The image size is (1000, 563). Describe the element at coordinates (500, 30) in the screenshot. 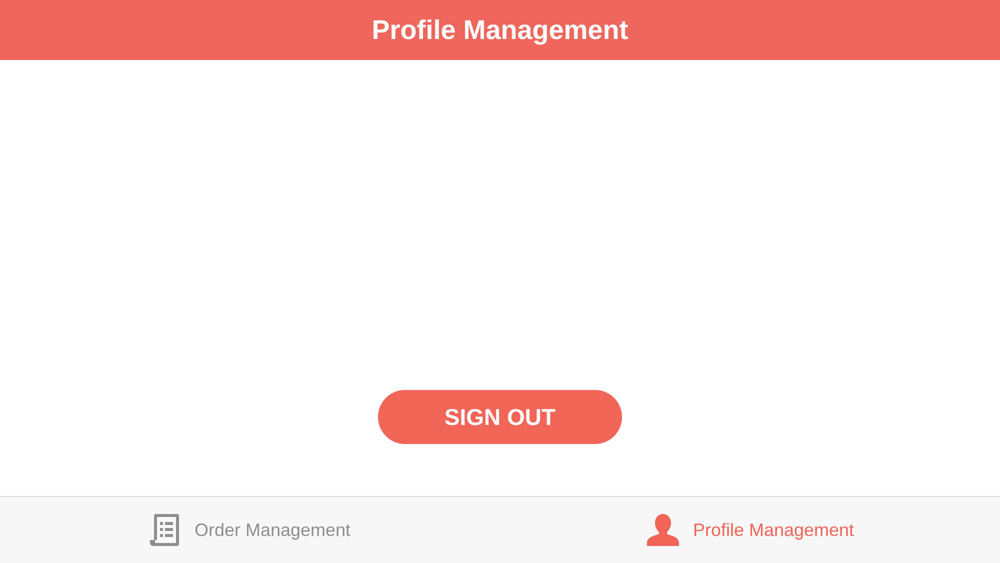

I see `page-title: Profile Management` at that location.